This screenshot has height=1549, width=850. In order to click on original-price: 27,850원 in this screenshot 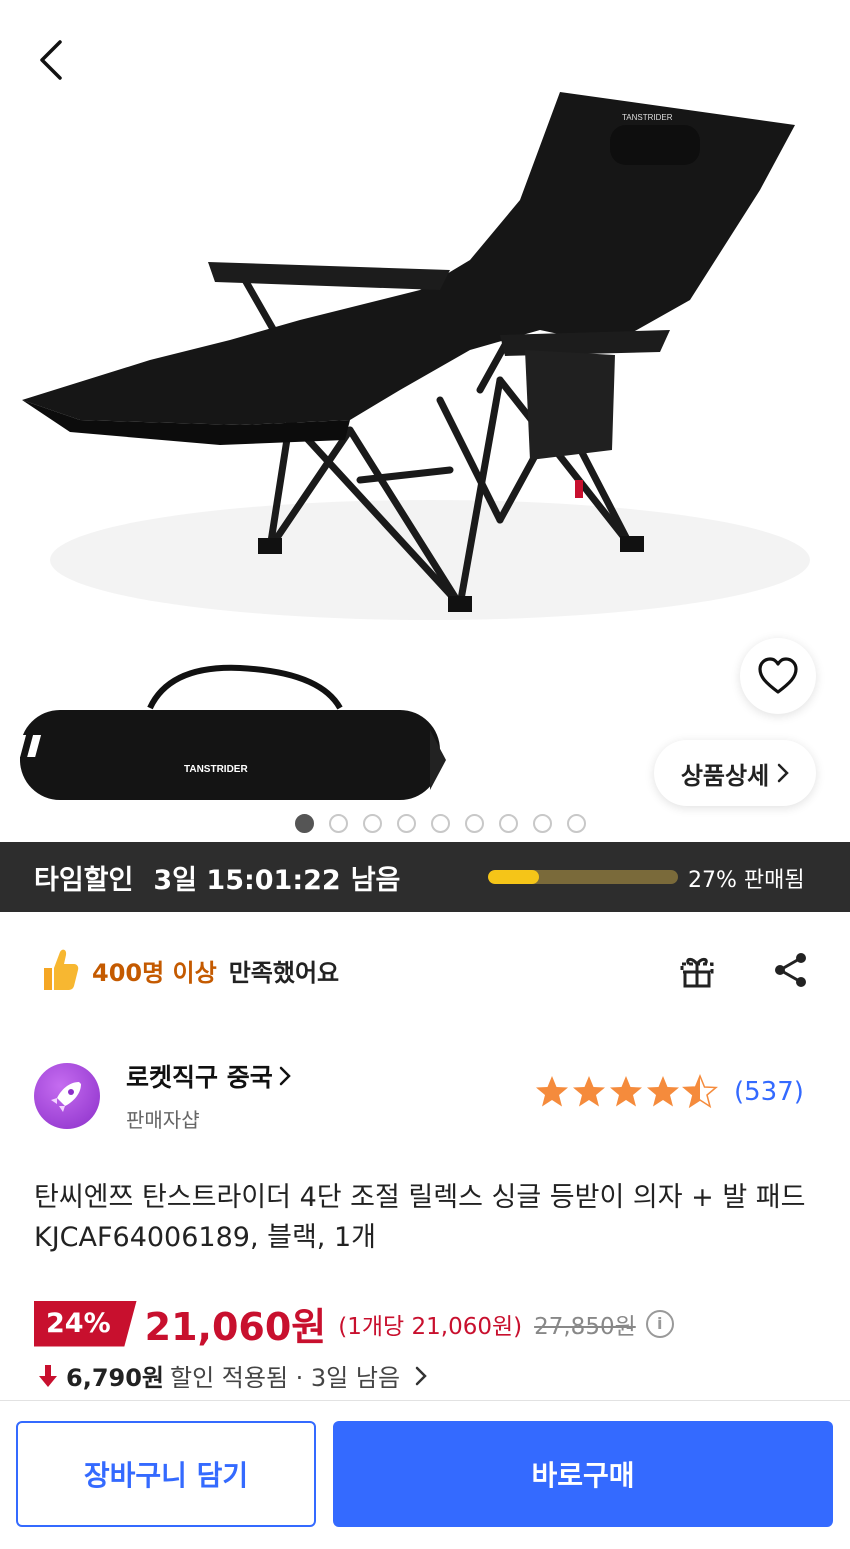, I will do `click(585, 1326)`.